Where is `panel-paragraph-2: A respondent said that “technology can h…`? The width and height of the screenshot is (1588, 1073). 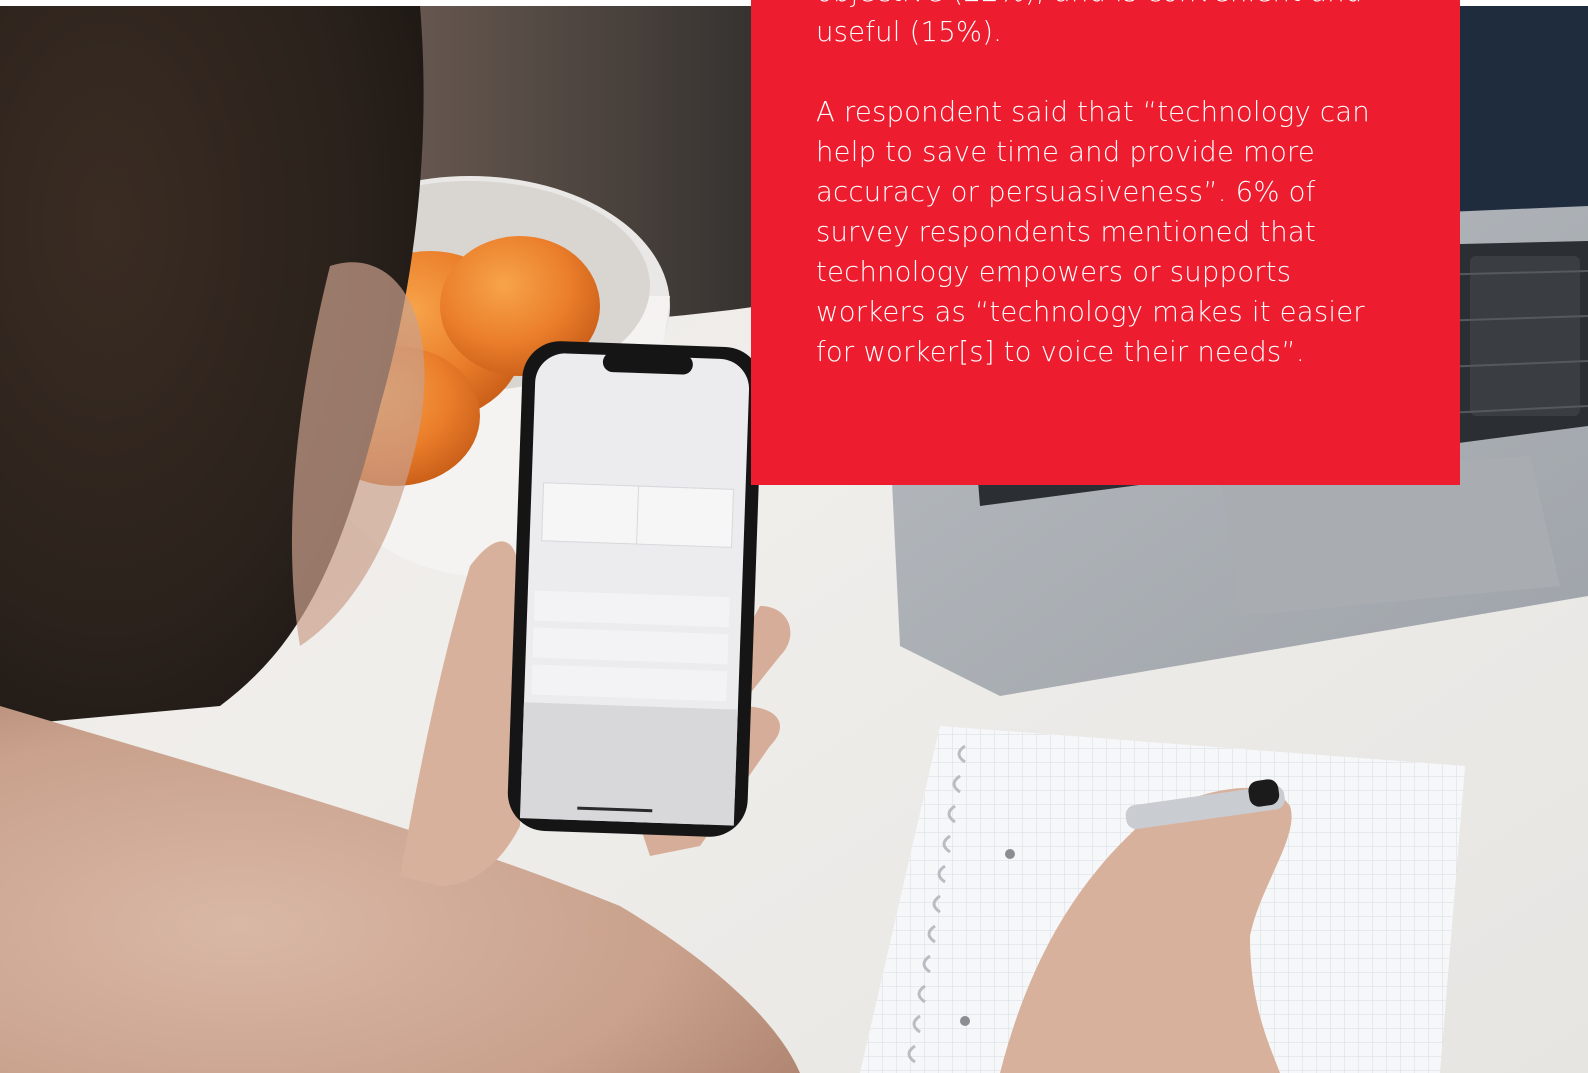
panel-paragraph-2: A respondent said that “technology can h… is located at coordinates (1093, 232).